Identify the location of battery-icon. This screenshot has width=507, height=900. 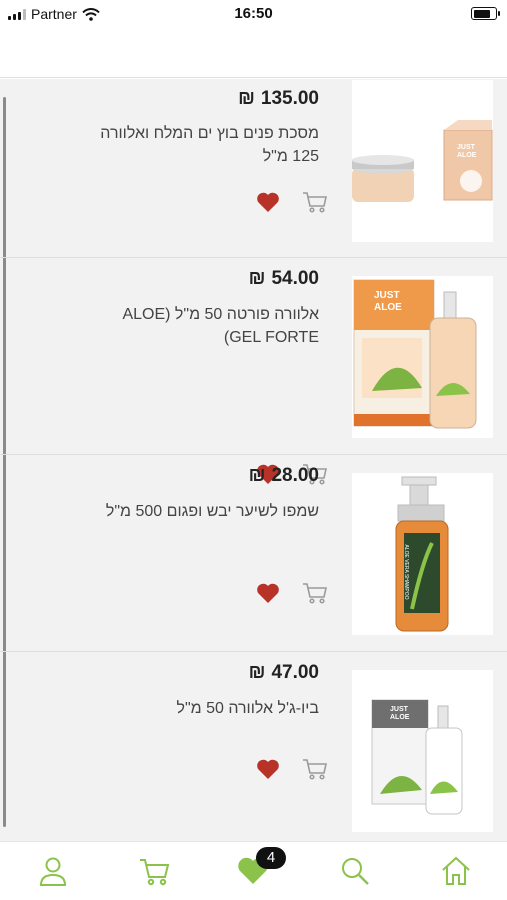
(485, 13).